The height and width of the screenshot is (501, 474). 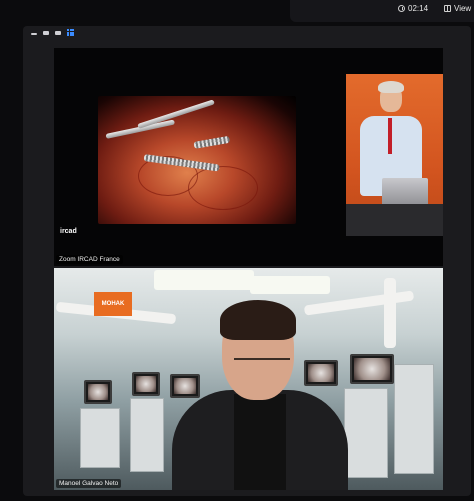 What do you see at coordinates (58, 32) in the screenshot?
I see `speaker-view-icon` at bounding box center [58, 32].